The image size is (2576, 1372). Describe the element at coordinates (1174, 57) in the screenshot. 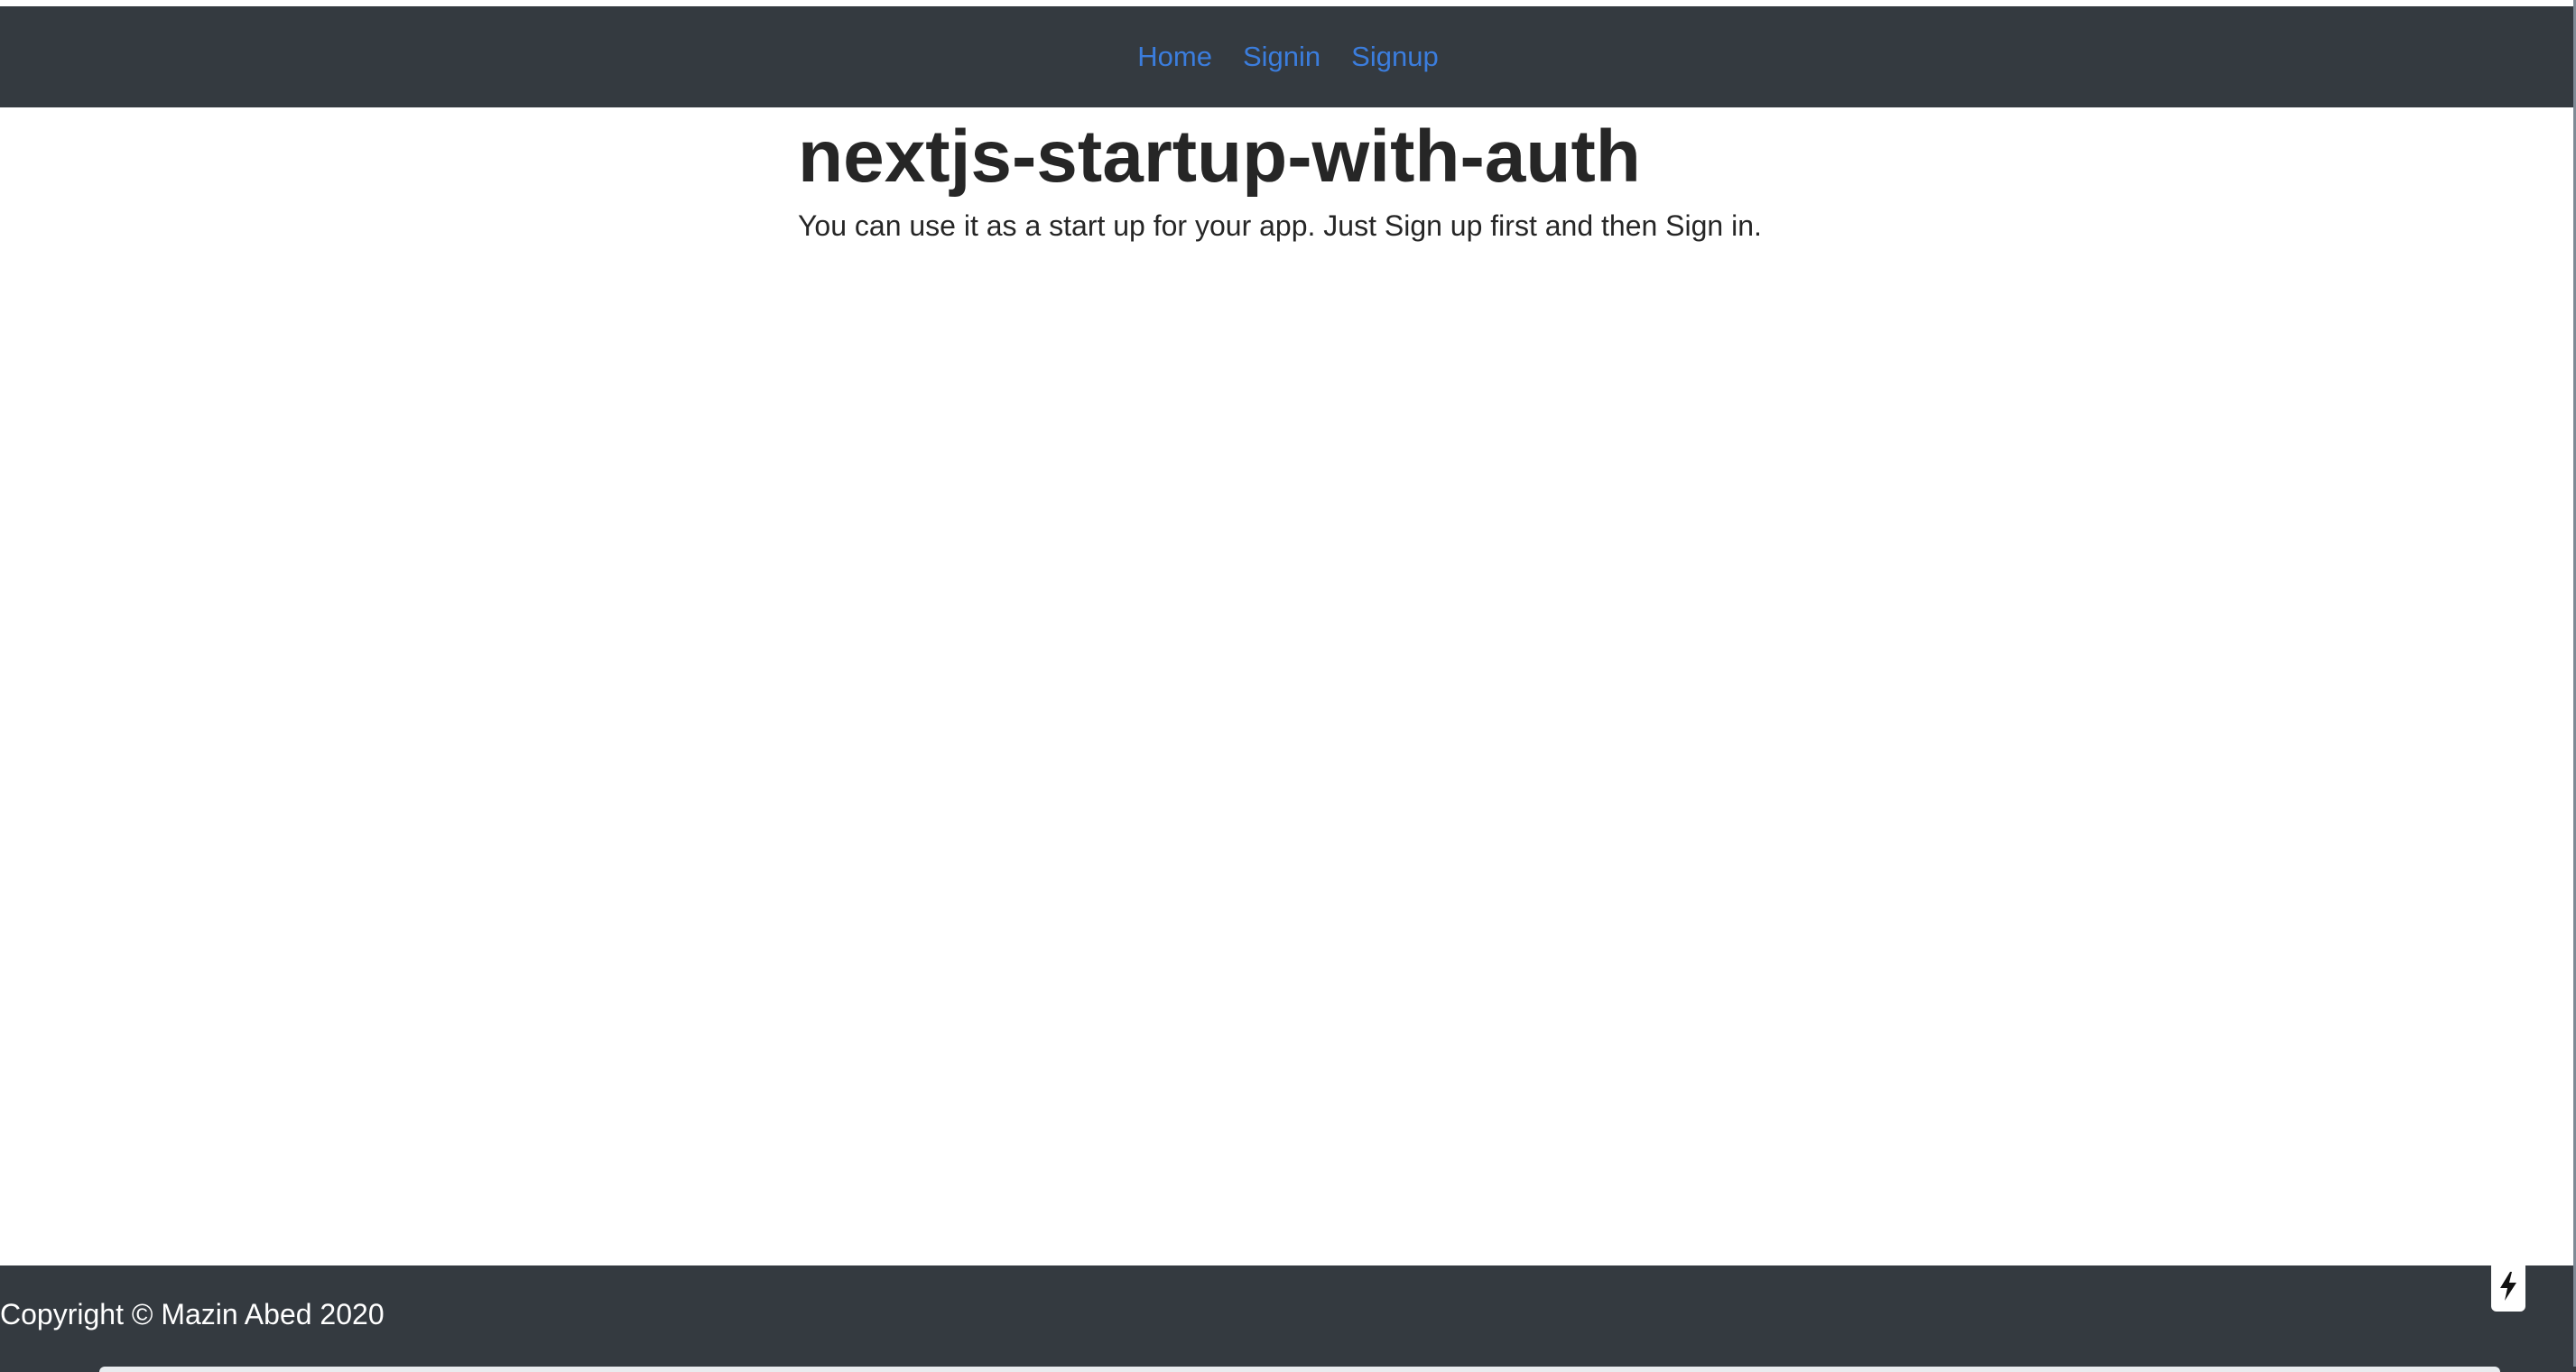

I see `nav-link-home: Home` at that location.